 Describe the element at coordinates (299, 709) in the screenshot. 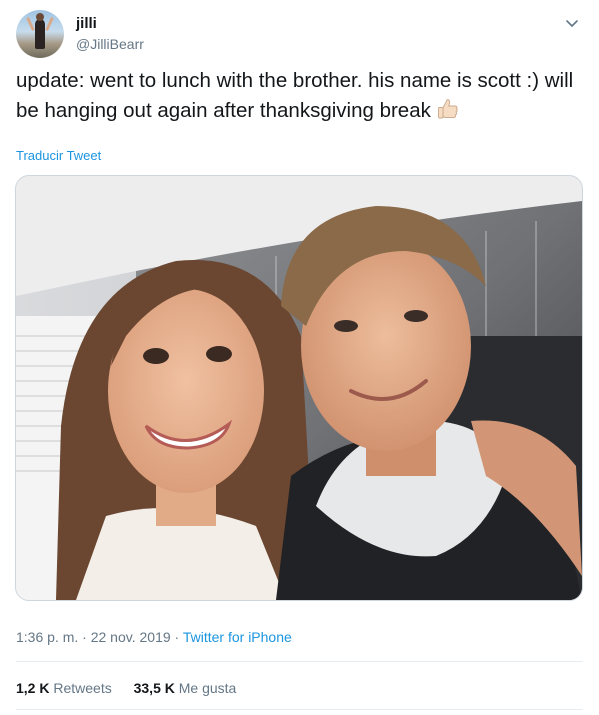

I see `divider-bottom` at that location.